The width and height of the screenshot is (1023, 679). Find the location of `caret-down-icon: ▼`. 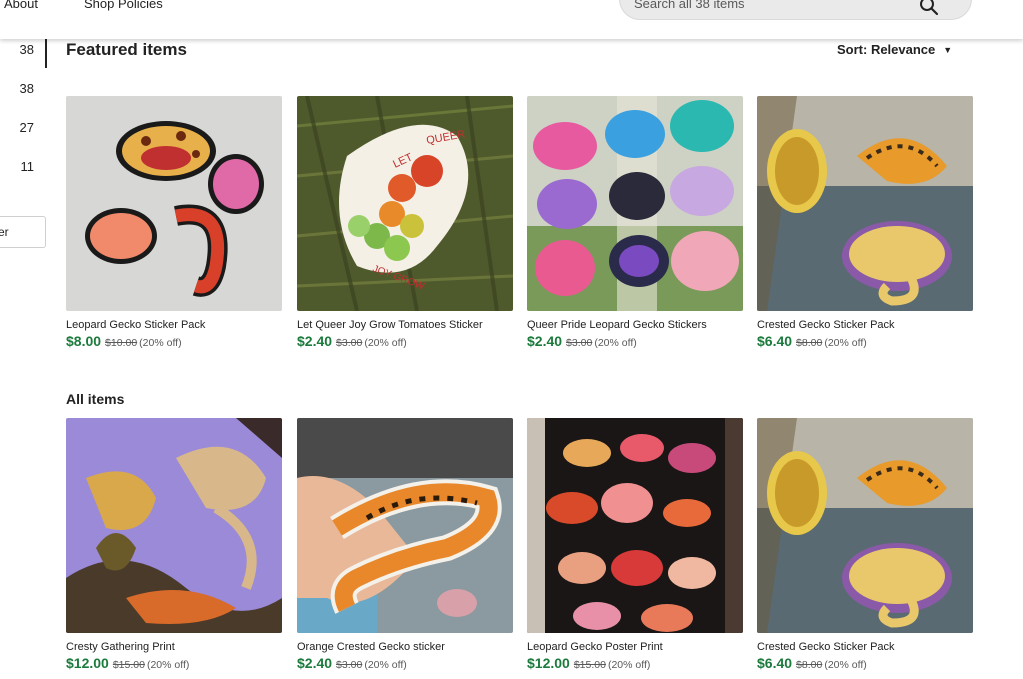

caret-down-icon: ▼ is located at coordinates (948, 50).